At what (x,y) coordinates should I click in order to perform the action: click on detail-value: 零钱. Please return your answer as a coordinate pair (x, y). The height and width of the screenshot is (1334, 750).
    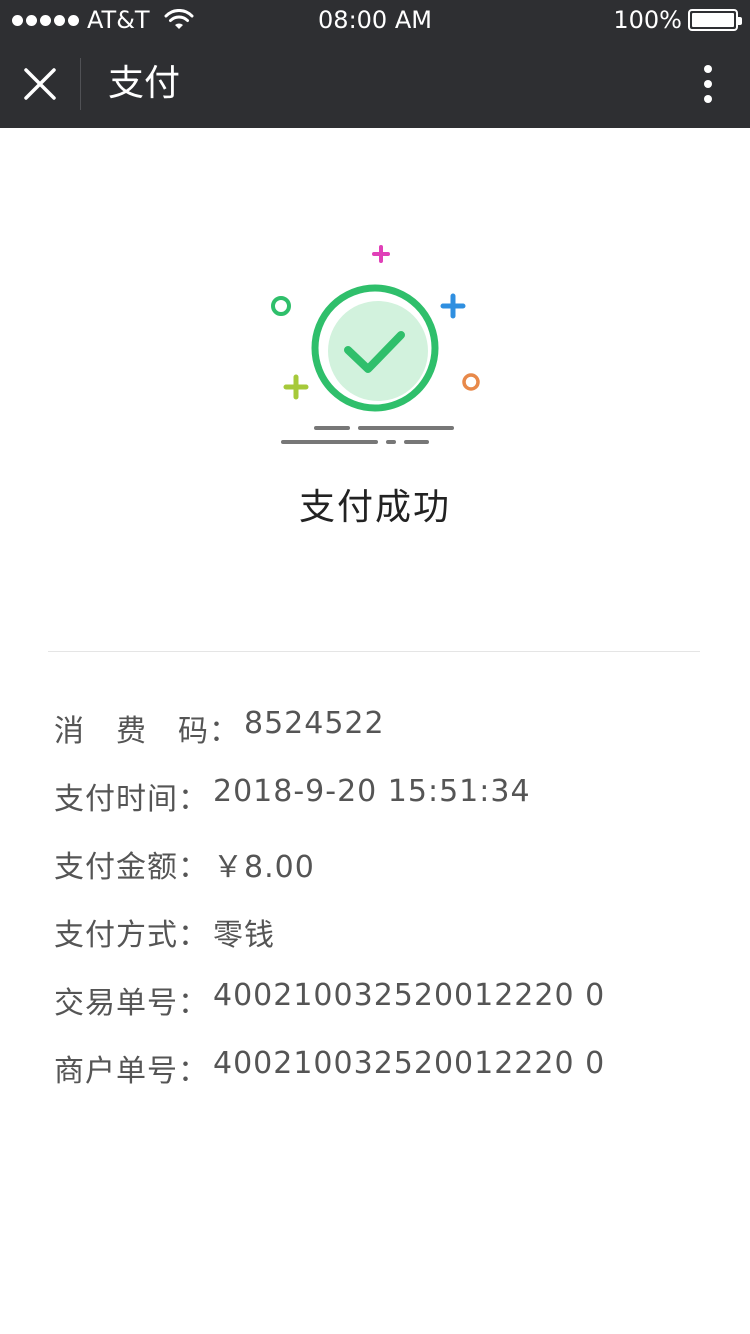
    Looking at the image, I should click on (244, 935).